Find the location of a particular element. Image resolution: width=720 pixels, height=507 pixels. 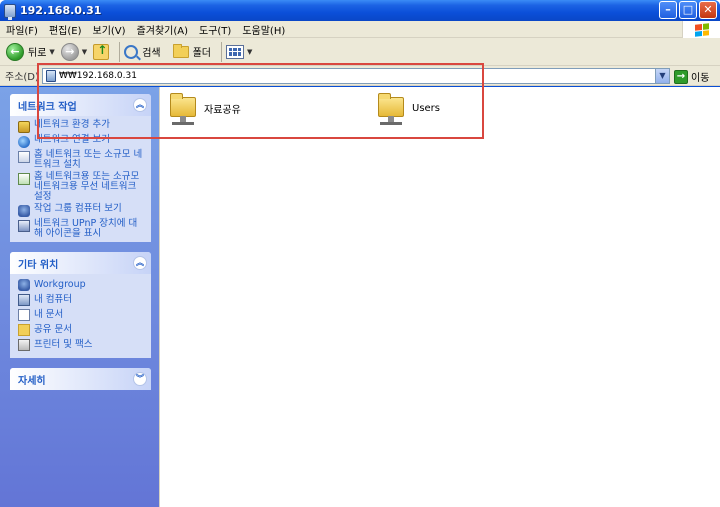

task-label: 홈 네트워크용 또는 소규모 네트워크용 무선 네트워크 설정 is located at coordinates (87, 186).